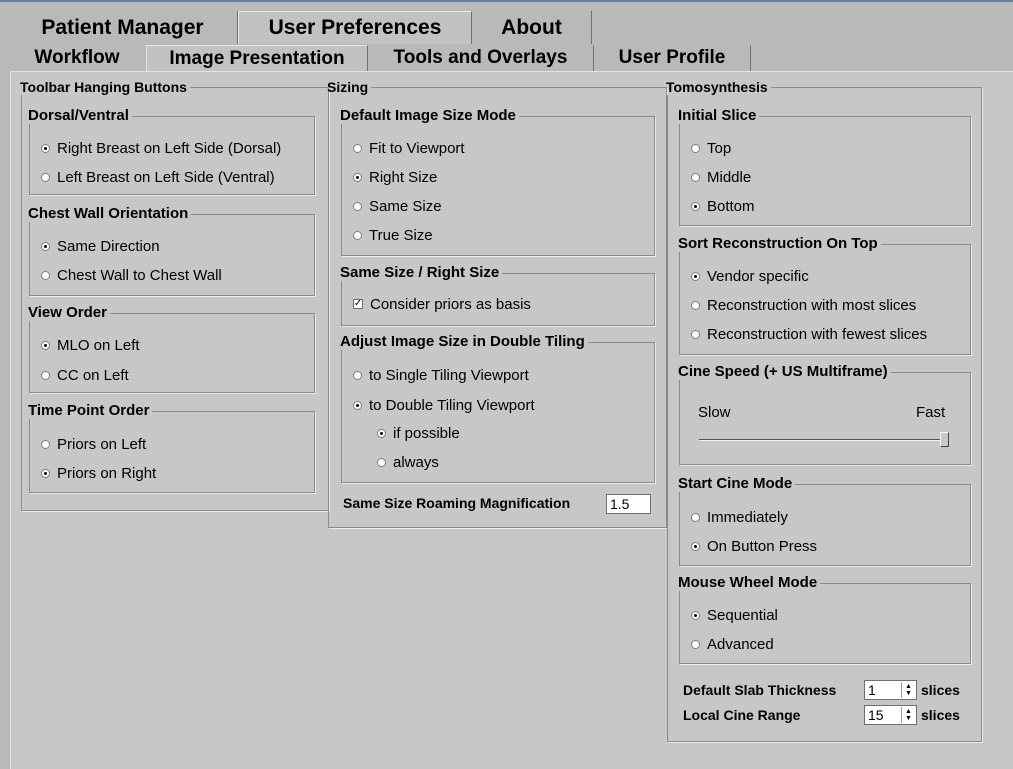 This screenshot has width=1013, height=769. What do you see at coordinates (824, 440) in the screenshot?
I see `cine-speed-slider-track` at bounding box center [824, 440].